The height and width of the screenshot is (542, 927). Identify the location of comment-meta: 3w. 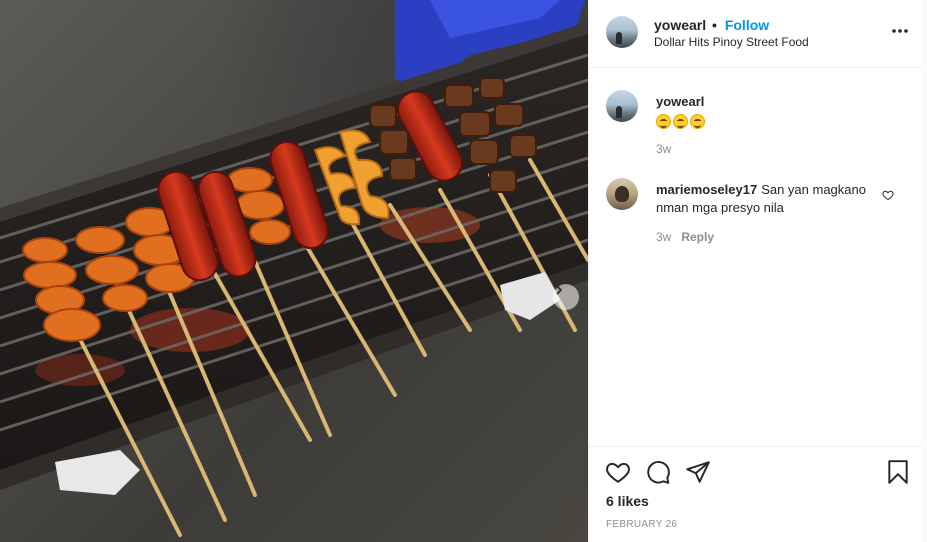
(663, 149).